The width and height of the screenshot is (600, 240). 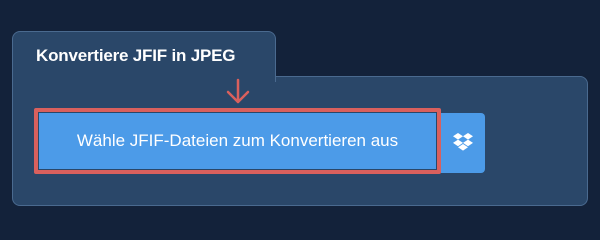 I want to click on dropbox-button, so click(x=463, y=143).